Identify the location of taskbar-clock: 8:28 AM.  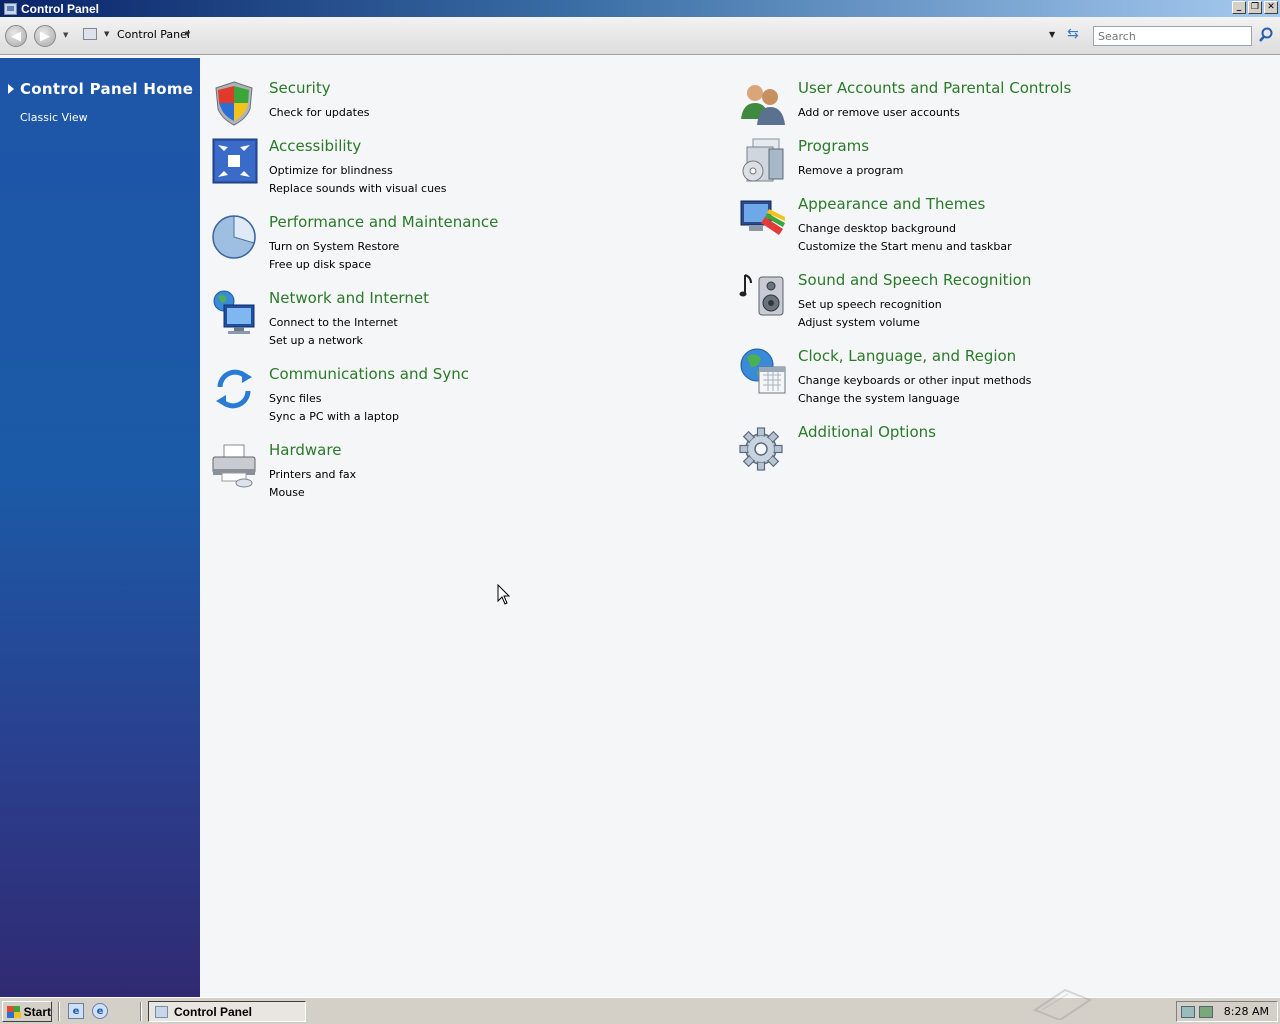
(1246, 1011).